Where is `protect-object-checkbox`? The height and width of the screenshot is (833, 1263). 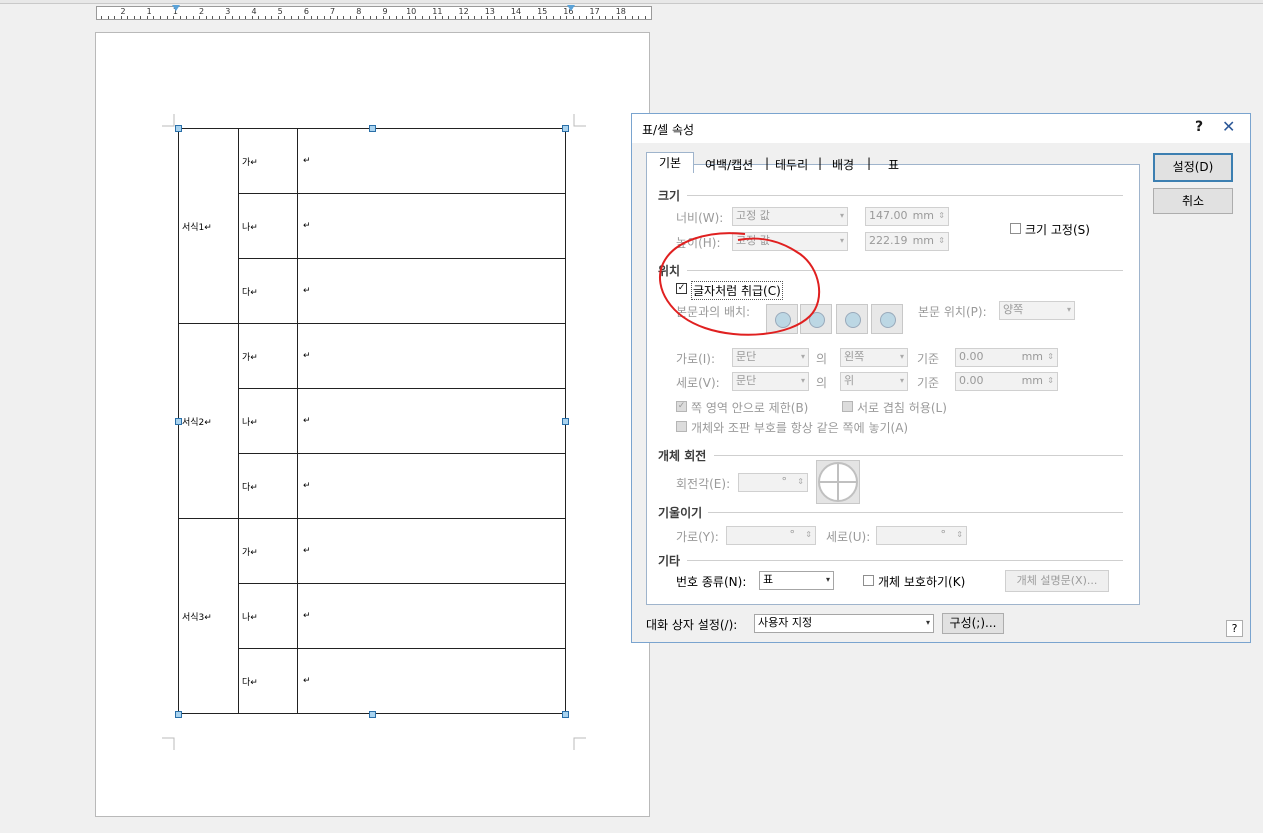
protect-object-checkbox is located at coordinates (868, 580).